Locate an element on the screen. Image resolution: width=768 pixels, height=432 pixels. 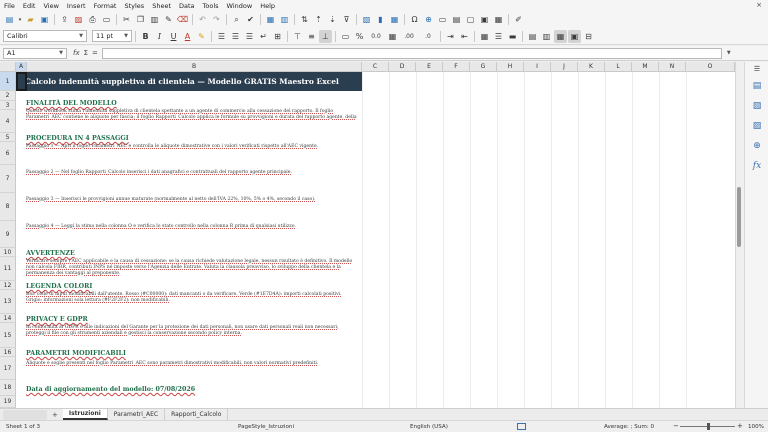
row-header-3: 3 is located at coordinates (8, 105).